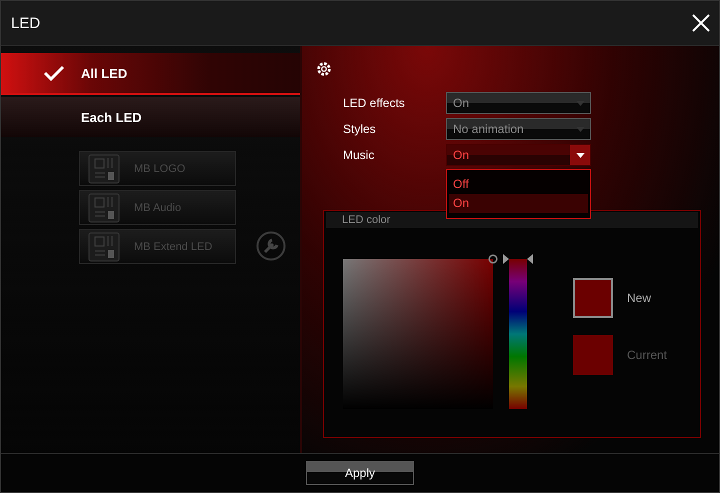 The width and height of the screenshot is (720, 493). Describe the element at coordinates (324, 69) in the screenshot. I see `settings-icon` at that location.